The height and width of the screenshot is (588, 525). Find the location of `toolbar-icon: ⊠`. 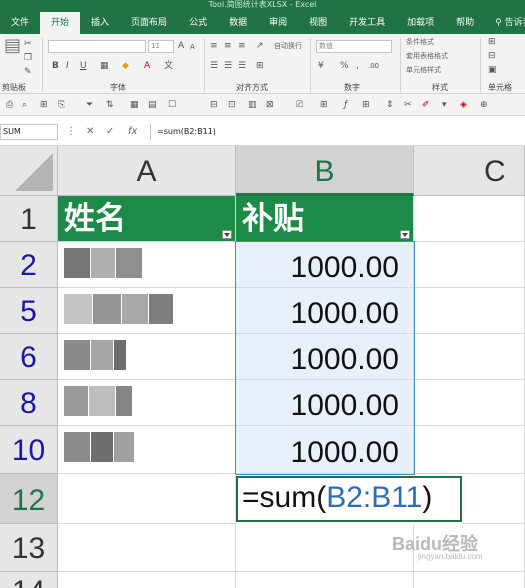

toolbar-icon: ⊠ is located at coordinates (270, 105).